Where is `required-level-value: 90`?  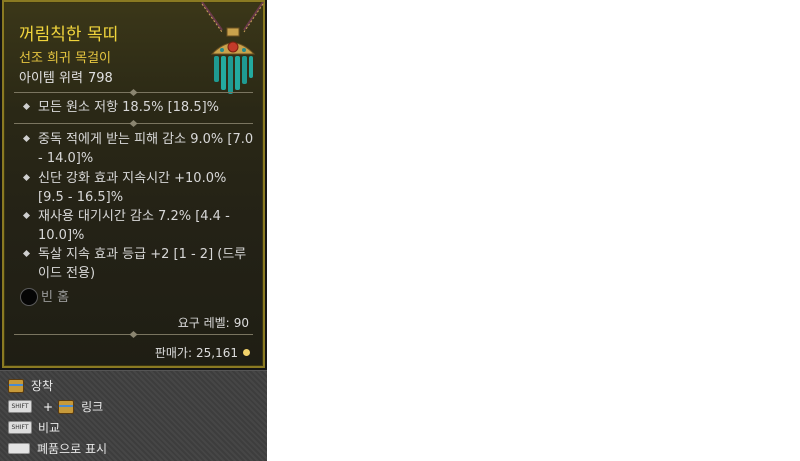 required-level-value: 90 is located at coordinates (241, 323).